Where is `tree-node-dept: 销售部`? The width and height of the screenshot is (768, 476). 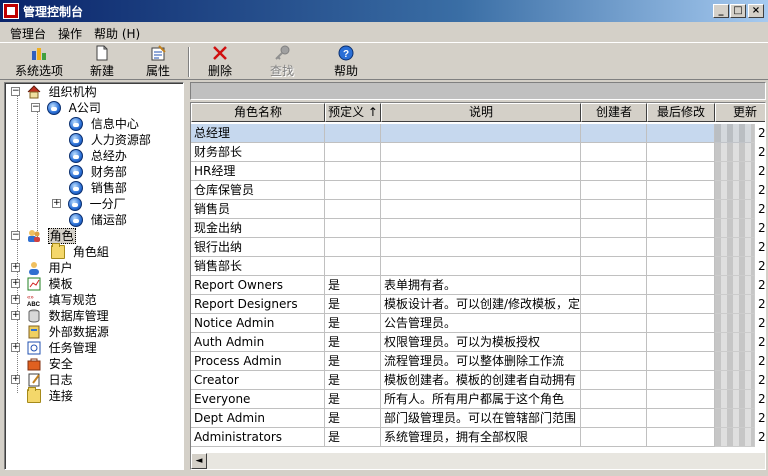 tree-node-dept: 销售部 is located at coordinates (98, 187).